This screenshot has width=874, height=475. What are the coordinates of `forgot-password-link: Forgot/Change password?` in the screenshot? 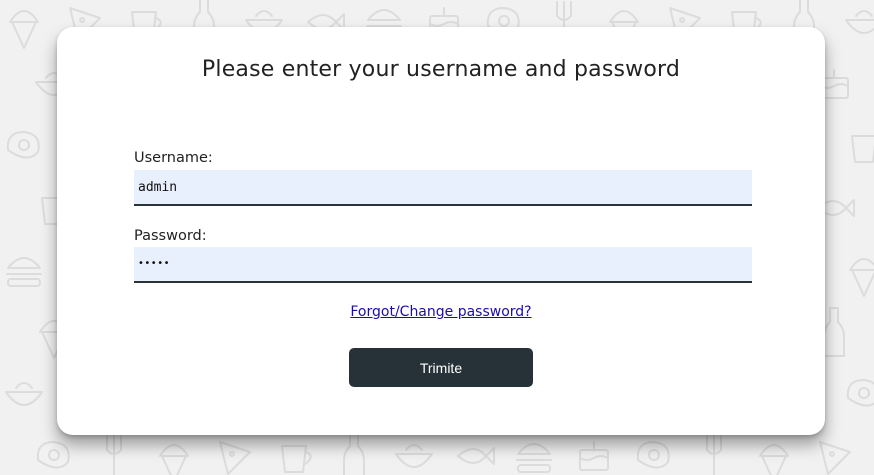 It's located at (440, 312).